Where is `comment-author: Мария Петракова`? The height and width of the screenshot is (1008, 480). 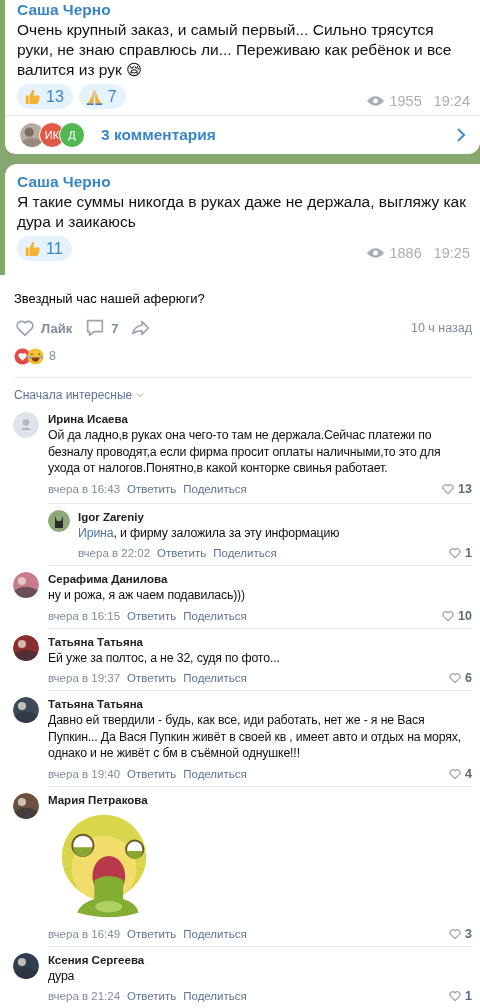
comment-author: Мария Петракова is located at coordinates (260, 800).